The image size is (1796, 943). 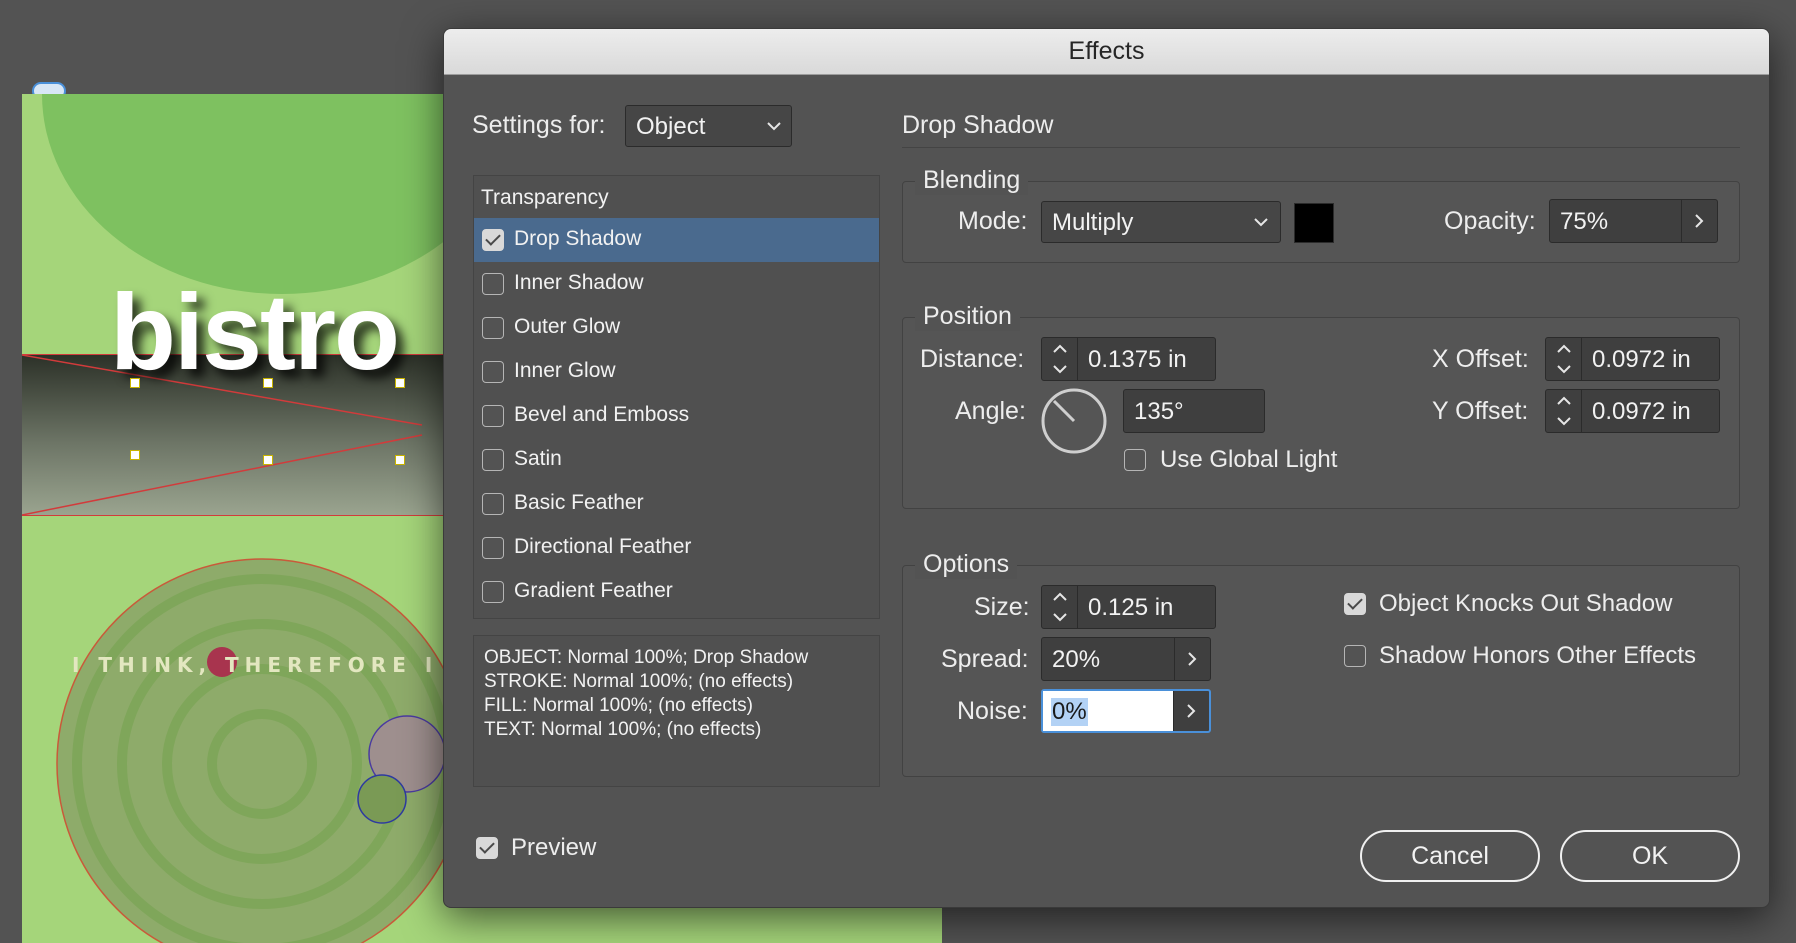 What do you see at coordinates (990, 411) in the screenshot?
I see `angle-label: Angle:` at bounding box center [990, 411].